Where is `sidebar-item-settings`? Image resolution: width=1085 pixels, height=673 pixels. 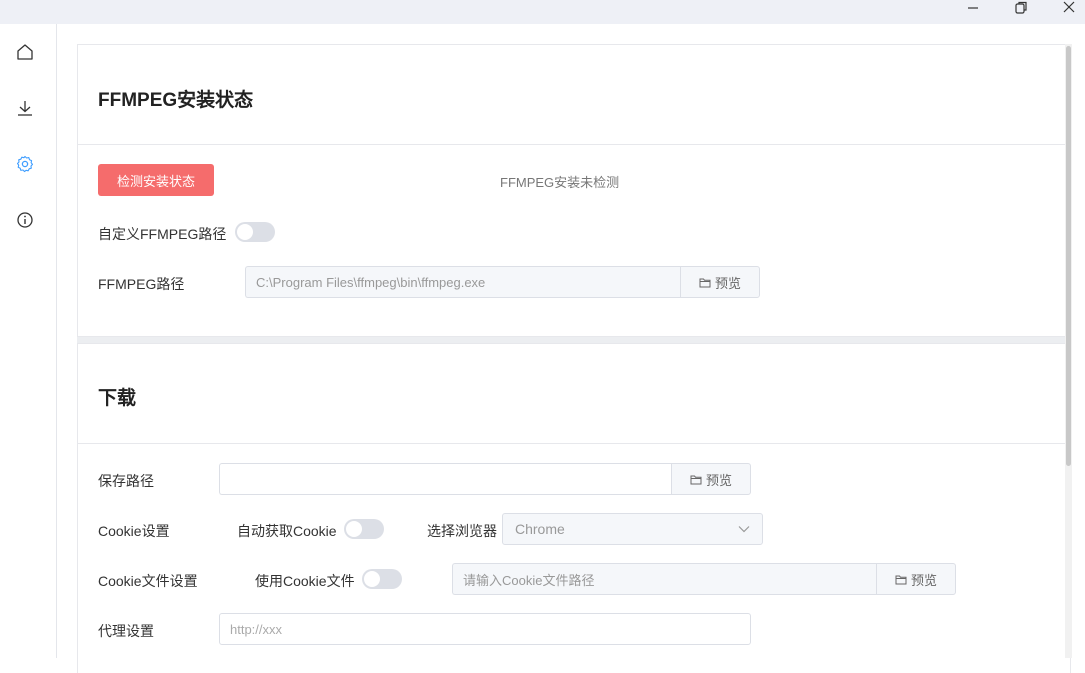 sidebar-item-settings is located at coordinates (25, 164).